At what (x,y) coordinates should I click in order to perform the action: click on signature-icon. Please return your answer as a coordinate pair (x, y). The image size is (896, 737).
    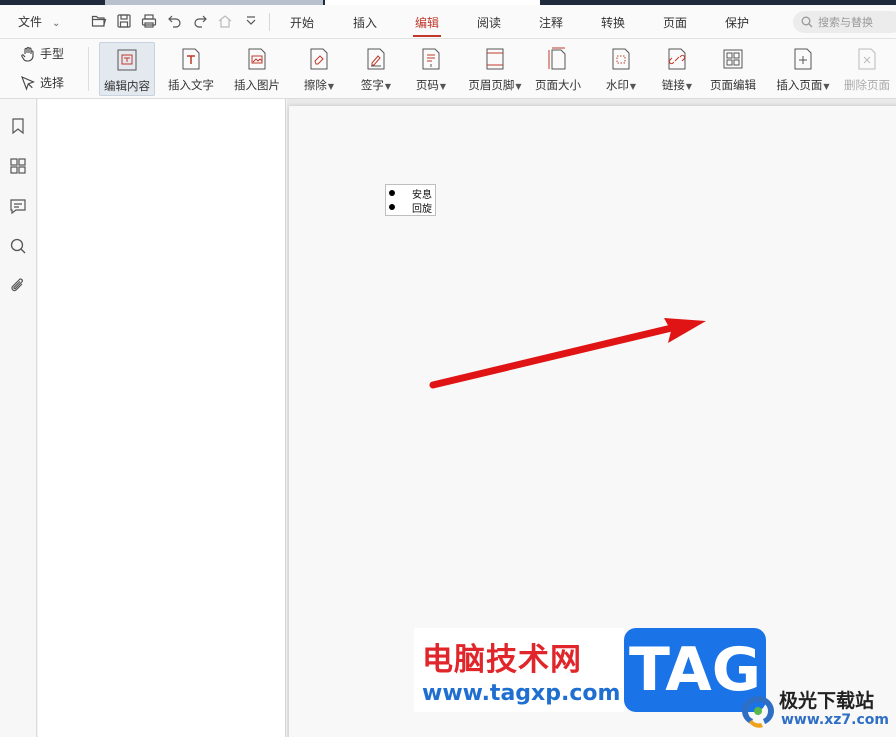
    Looking at the image, I should click on (376, 59).